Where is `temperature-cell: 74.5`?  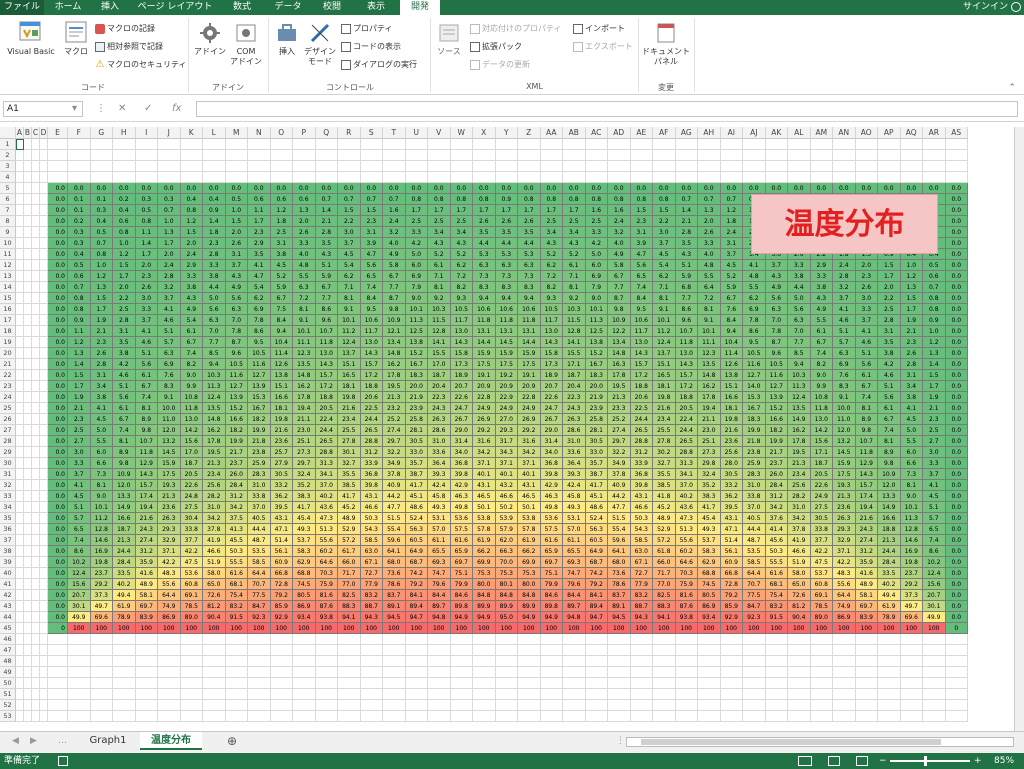 temperature-cell: 74.5 is located at coordinates (709, 584).